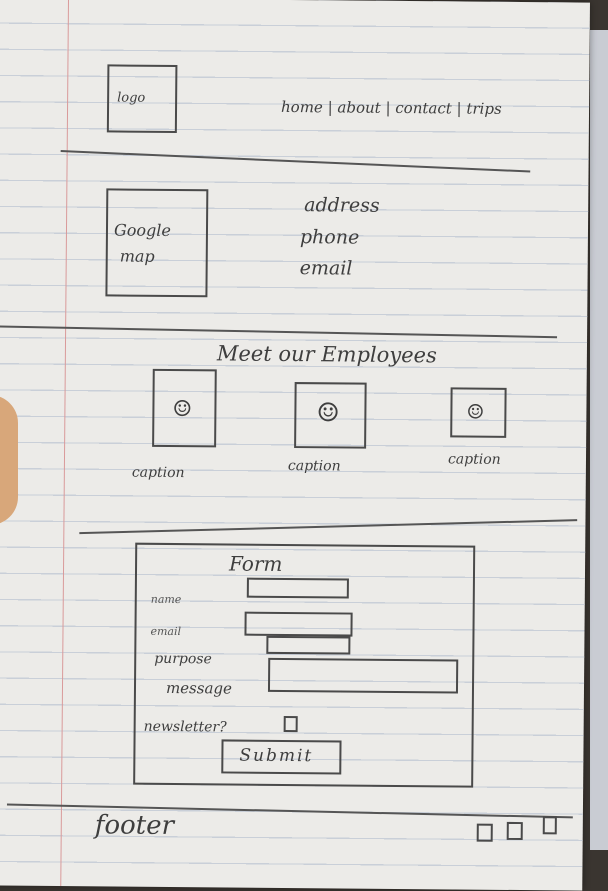 The image size is (608, 891). Describe the element at coordinates (185, 727) in the screenshot. I see `newsletter-label: newsletter?` at that location.